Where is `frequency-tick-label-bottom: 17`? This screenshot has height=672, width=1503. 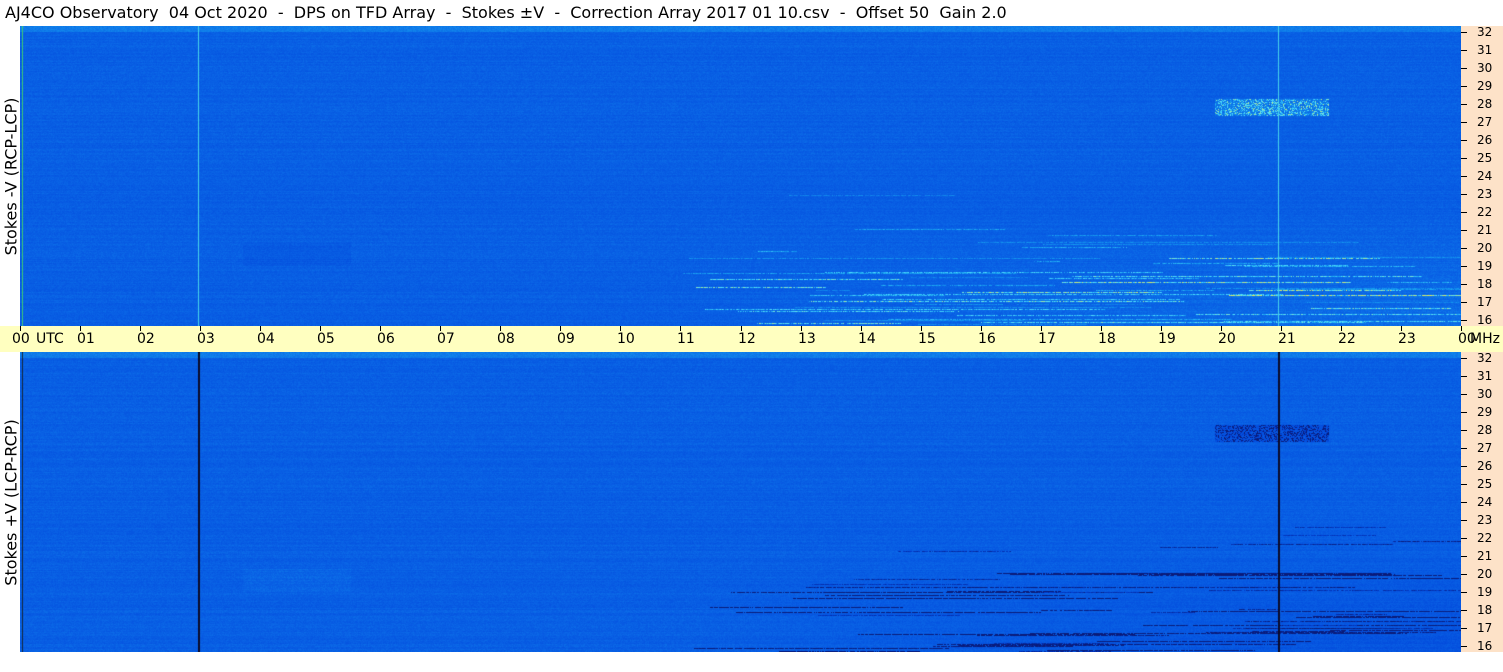
frequency-tick-label-bottom: 17 is located at coordinates (1485, 628).